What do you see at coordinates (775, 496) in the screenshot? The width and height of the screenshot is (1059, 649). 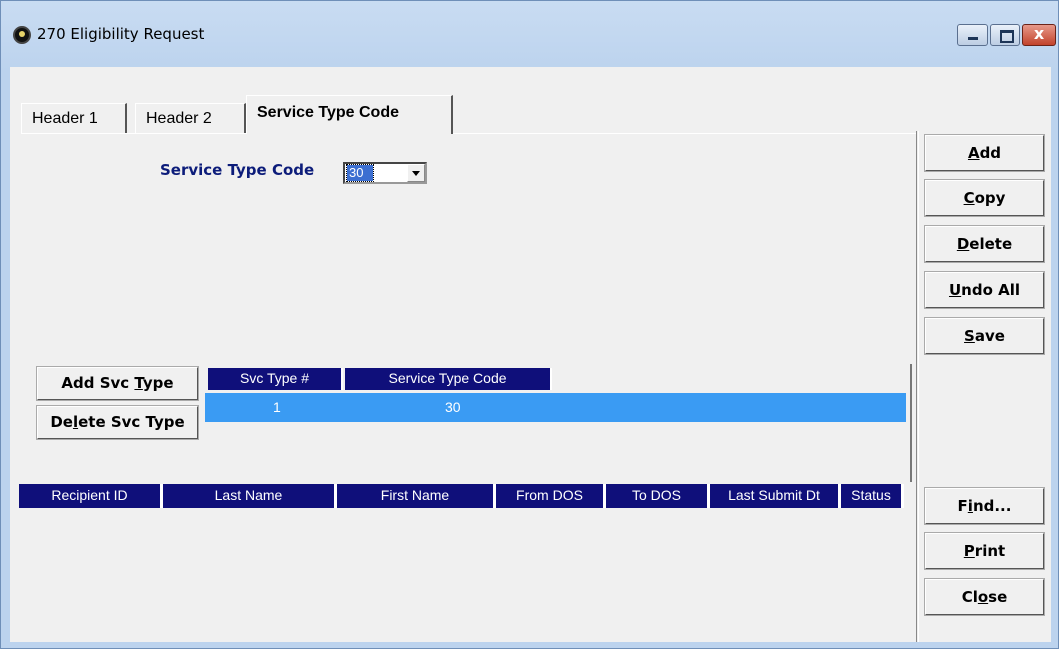 I see `column-header-last-submit-dt: Last Submit Dt` at bounding box center [775, 496].